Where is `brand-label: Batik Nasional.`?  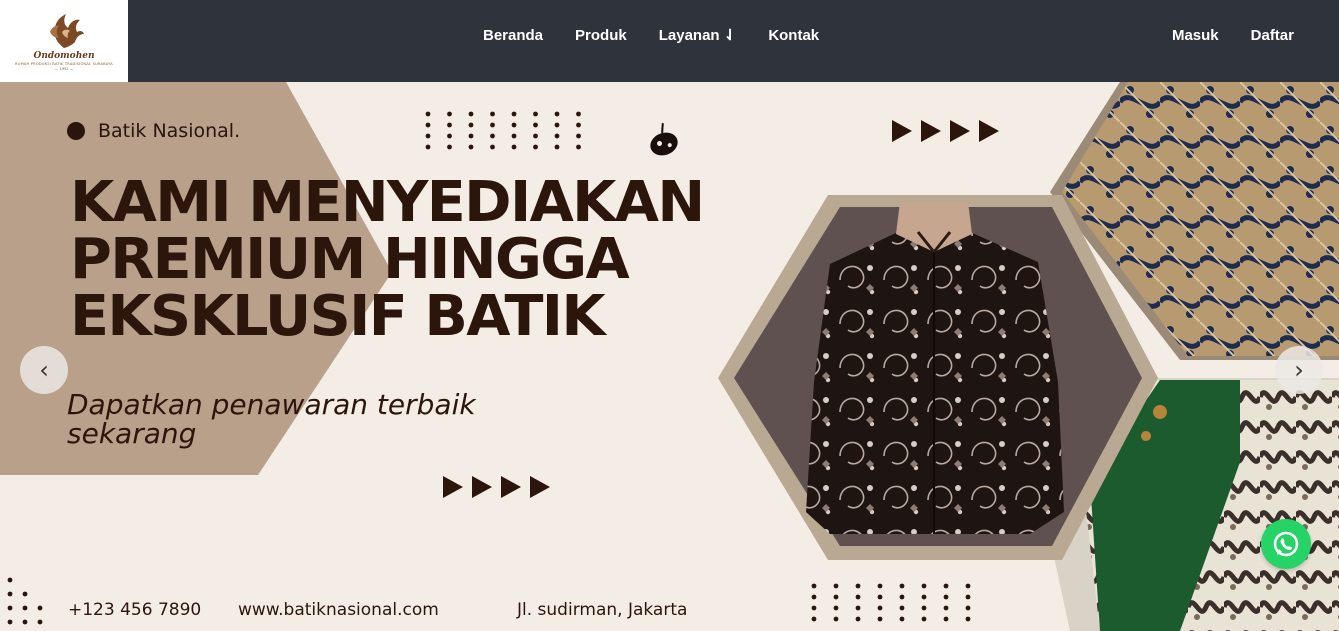
brand-label: Batik Nasional. is located at coordinates (153, 131).